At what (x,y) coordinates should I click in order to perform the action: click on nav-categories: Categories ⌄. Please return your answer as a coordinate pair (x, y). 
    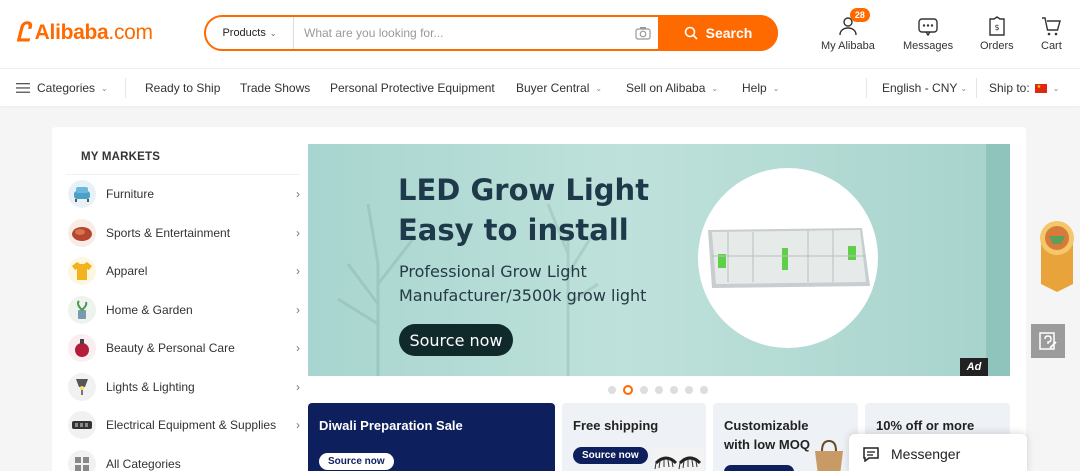
    Looking at the image, I should click on (62, 88).